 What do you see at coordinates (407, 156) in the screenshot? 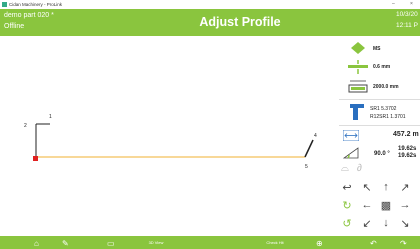
I see `angle-result-2: 19.62s` at bounding box center [407, 156].